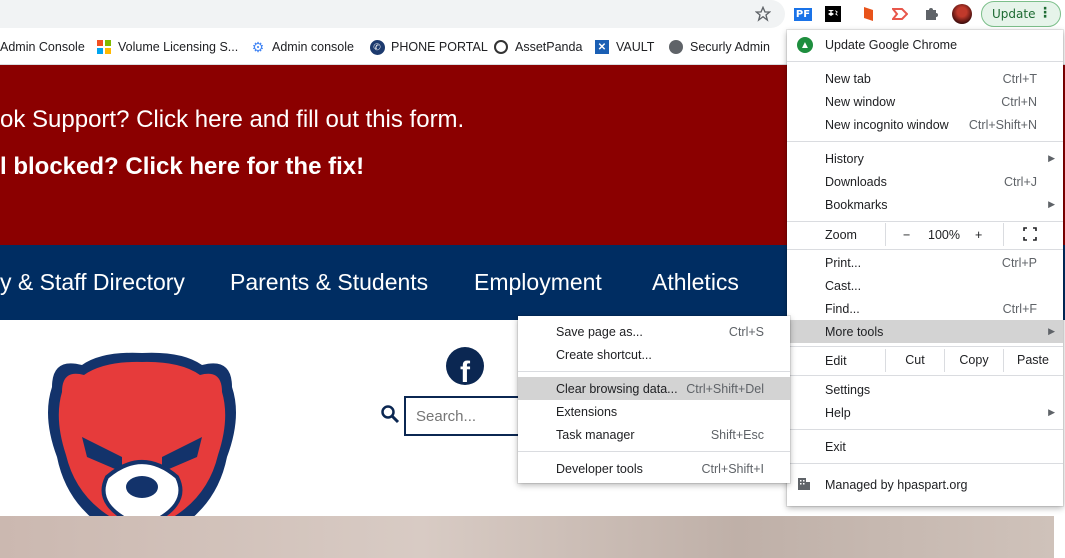 The image size is (1065, 558). I want to click on bookmark-google-admin: ⚙ Admin console, so click(302, 47).